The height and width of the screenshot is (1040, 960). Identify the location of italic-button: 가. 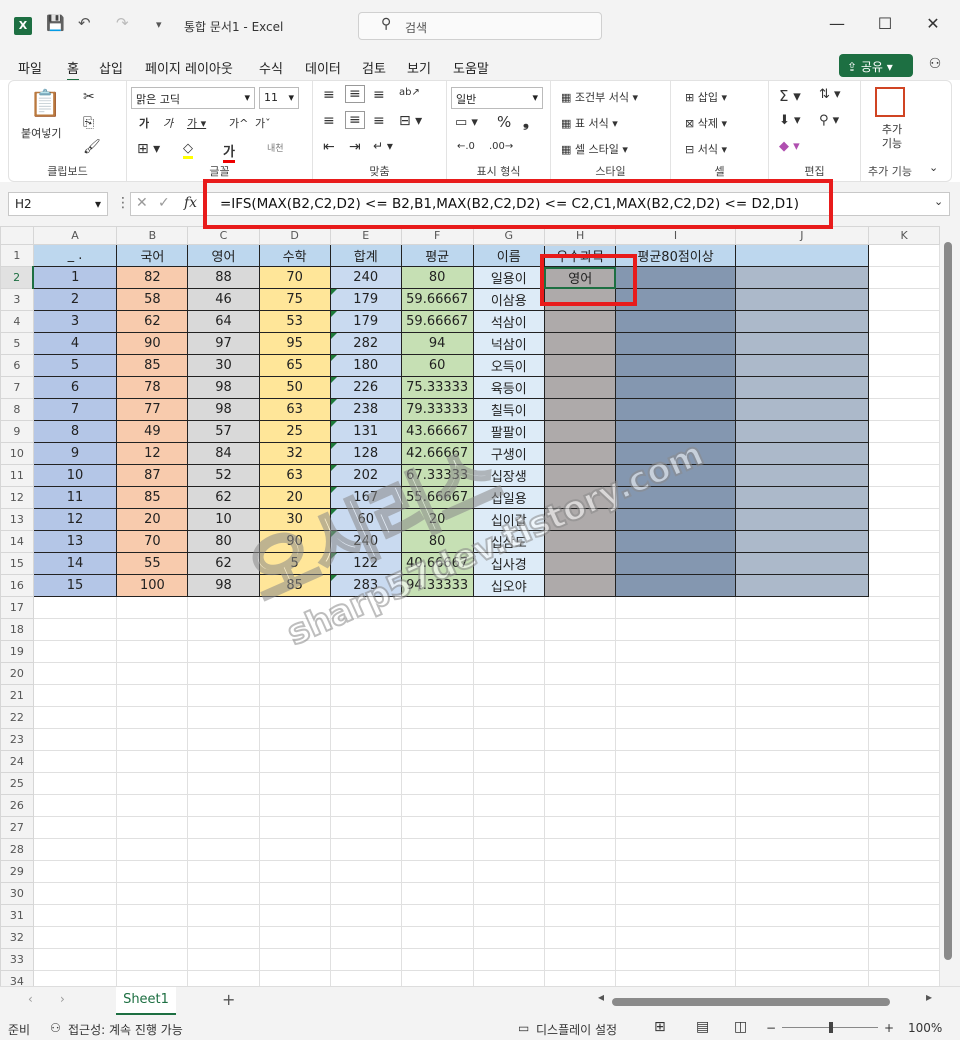
(168, 123).